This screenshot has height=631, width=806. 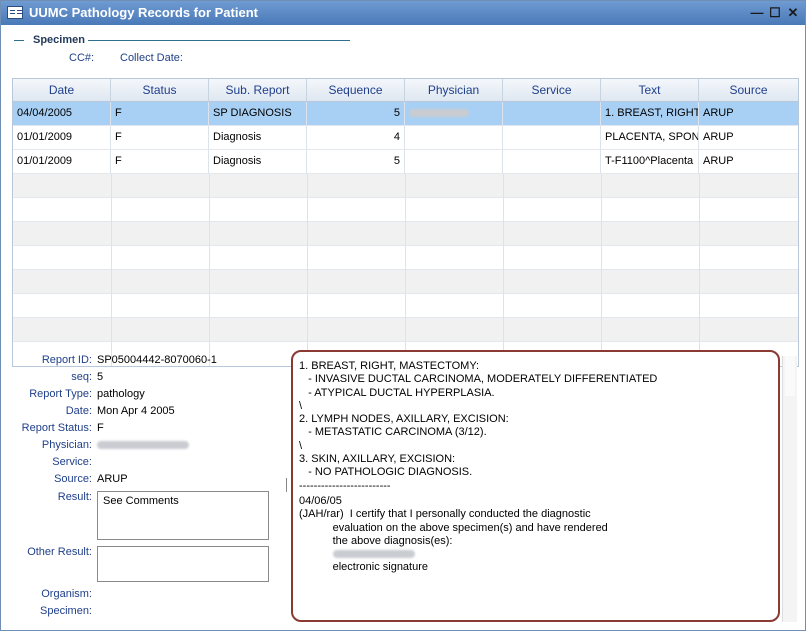 What do you see at coordinates (364, 567) in the screenshot?
I see `report-line: electronic signature` at bounding box center [364, 567].